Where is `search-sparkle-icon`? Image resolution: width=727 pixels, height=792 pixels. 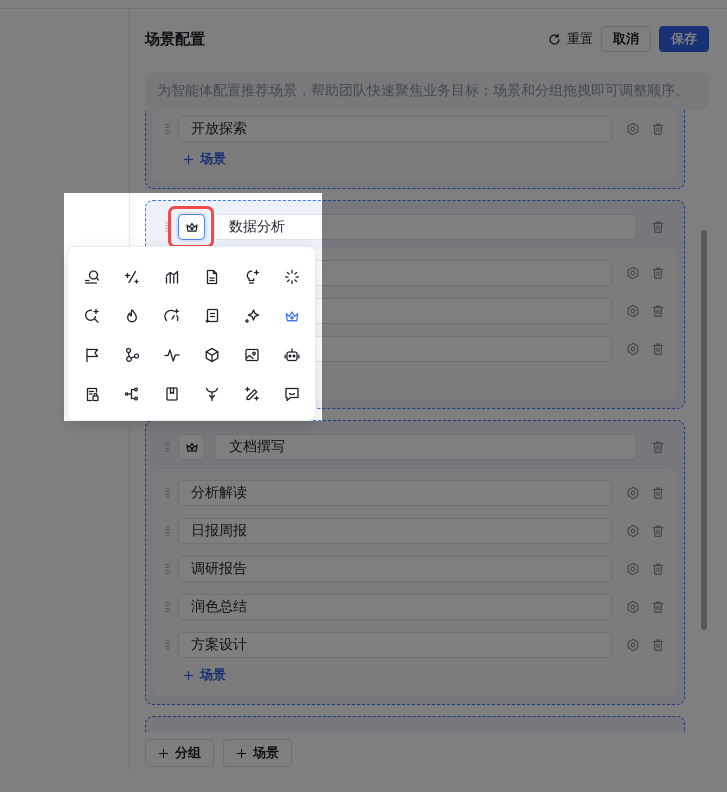
search-sparkle-icon is located at coordinates (92, 316).